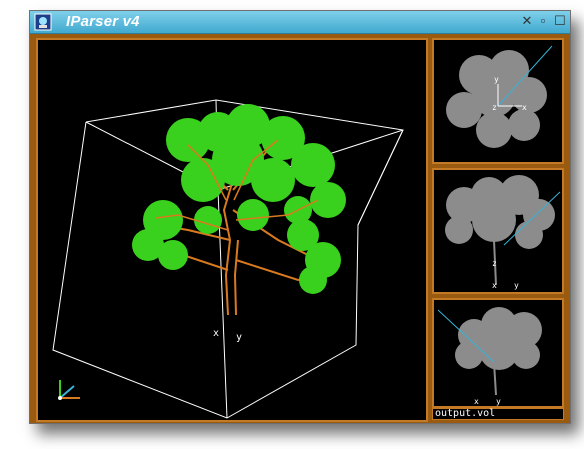 The height and width of the screenshot is (449, 584). What do you see at coordinates (516, 285) in the screenshot?
I see `front-axis-y-label: y` at bounding box center [516, 285].